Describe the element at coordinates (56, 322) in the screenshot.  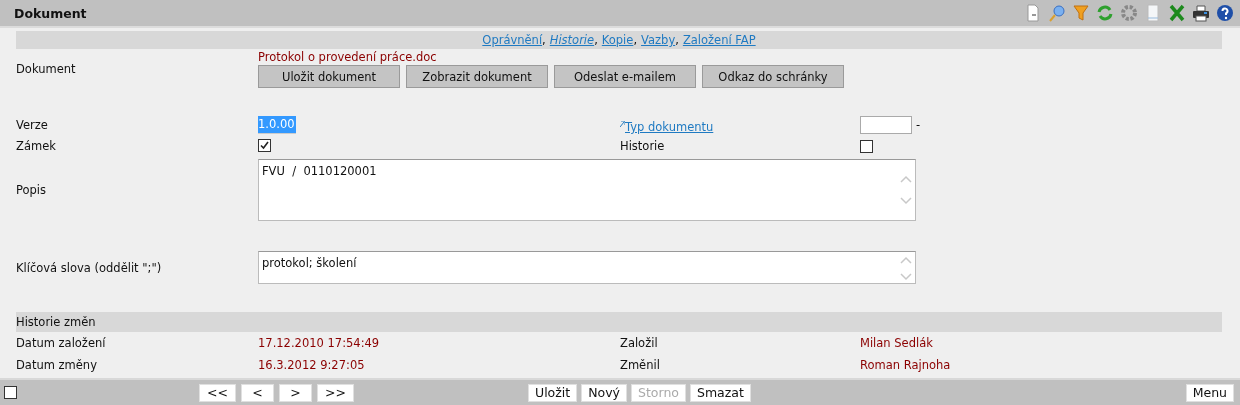
I see `section-title: Historie změn` at that location.